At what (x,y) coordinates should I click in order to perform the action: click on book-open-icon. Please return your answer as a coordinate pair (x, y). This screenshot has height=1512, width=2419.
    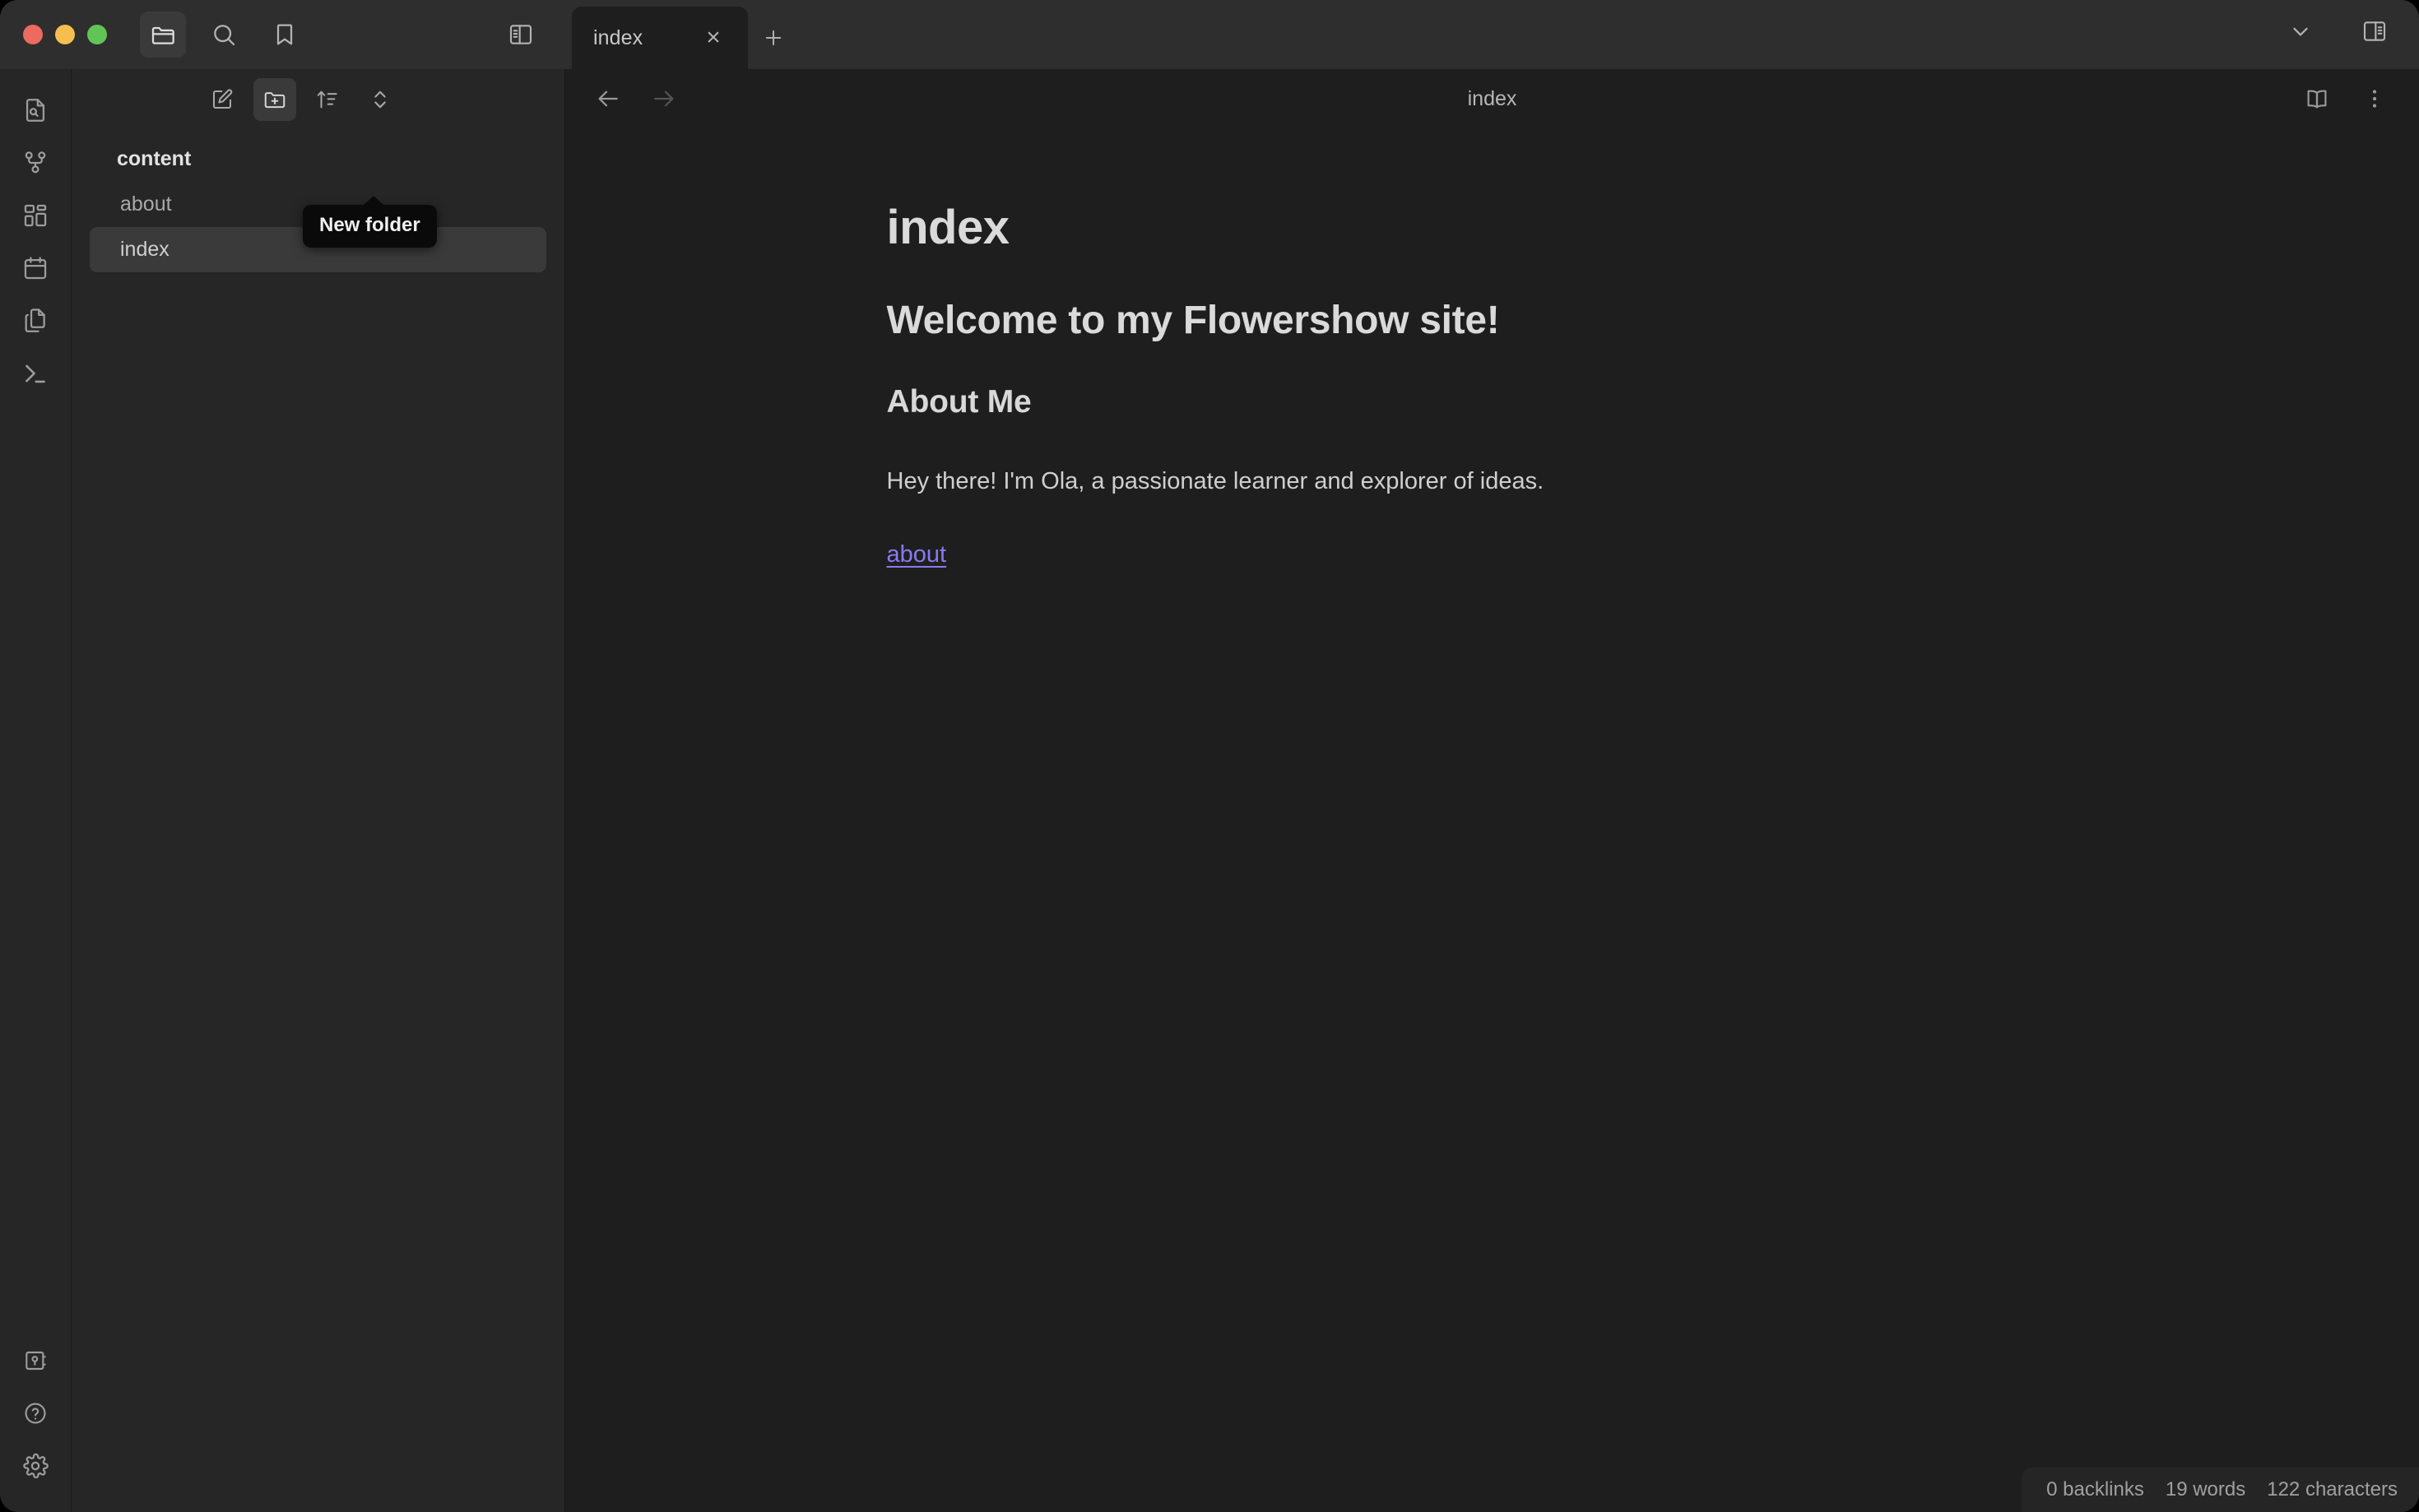
    Looking at the image, I should click on (2317, 98).